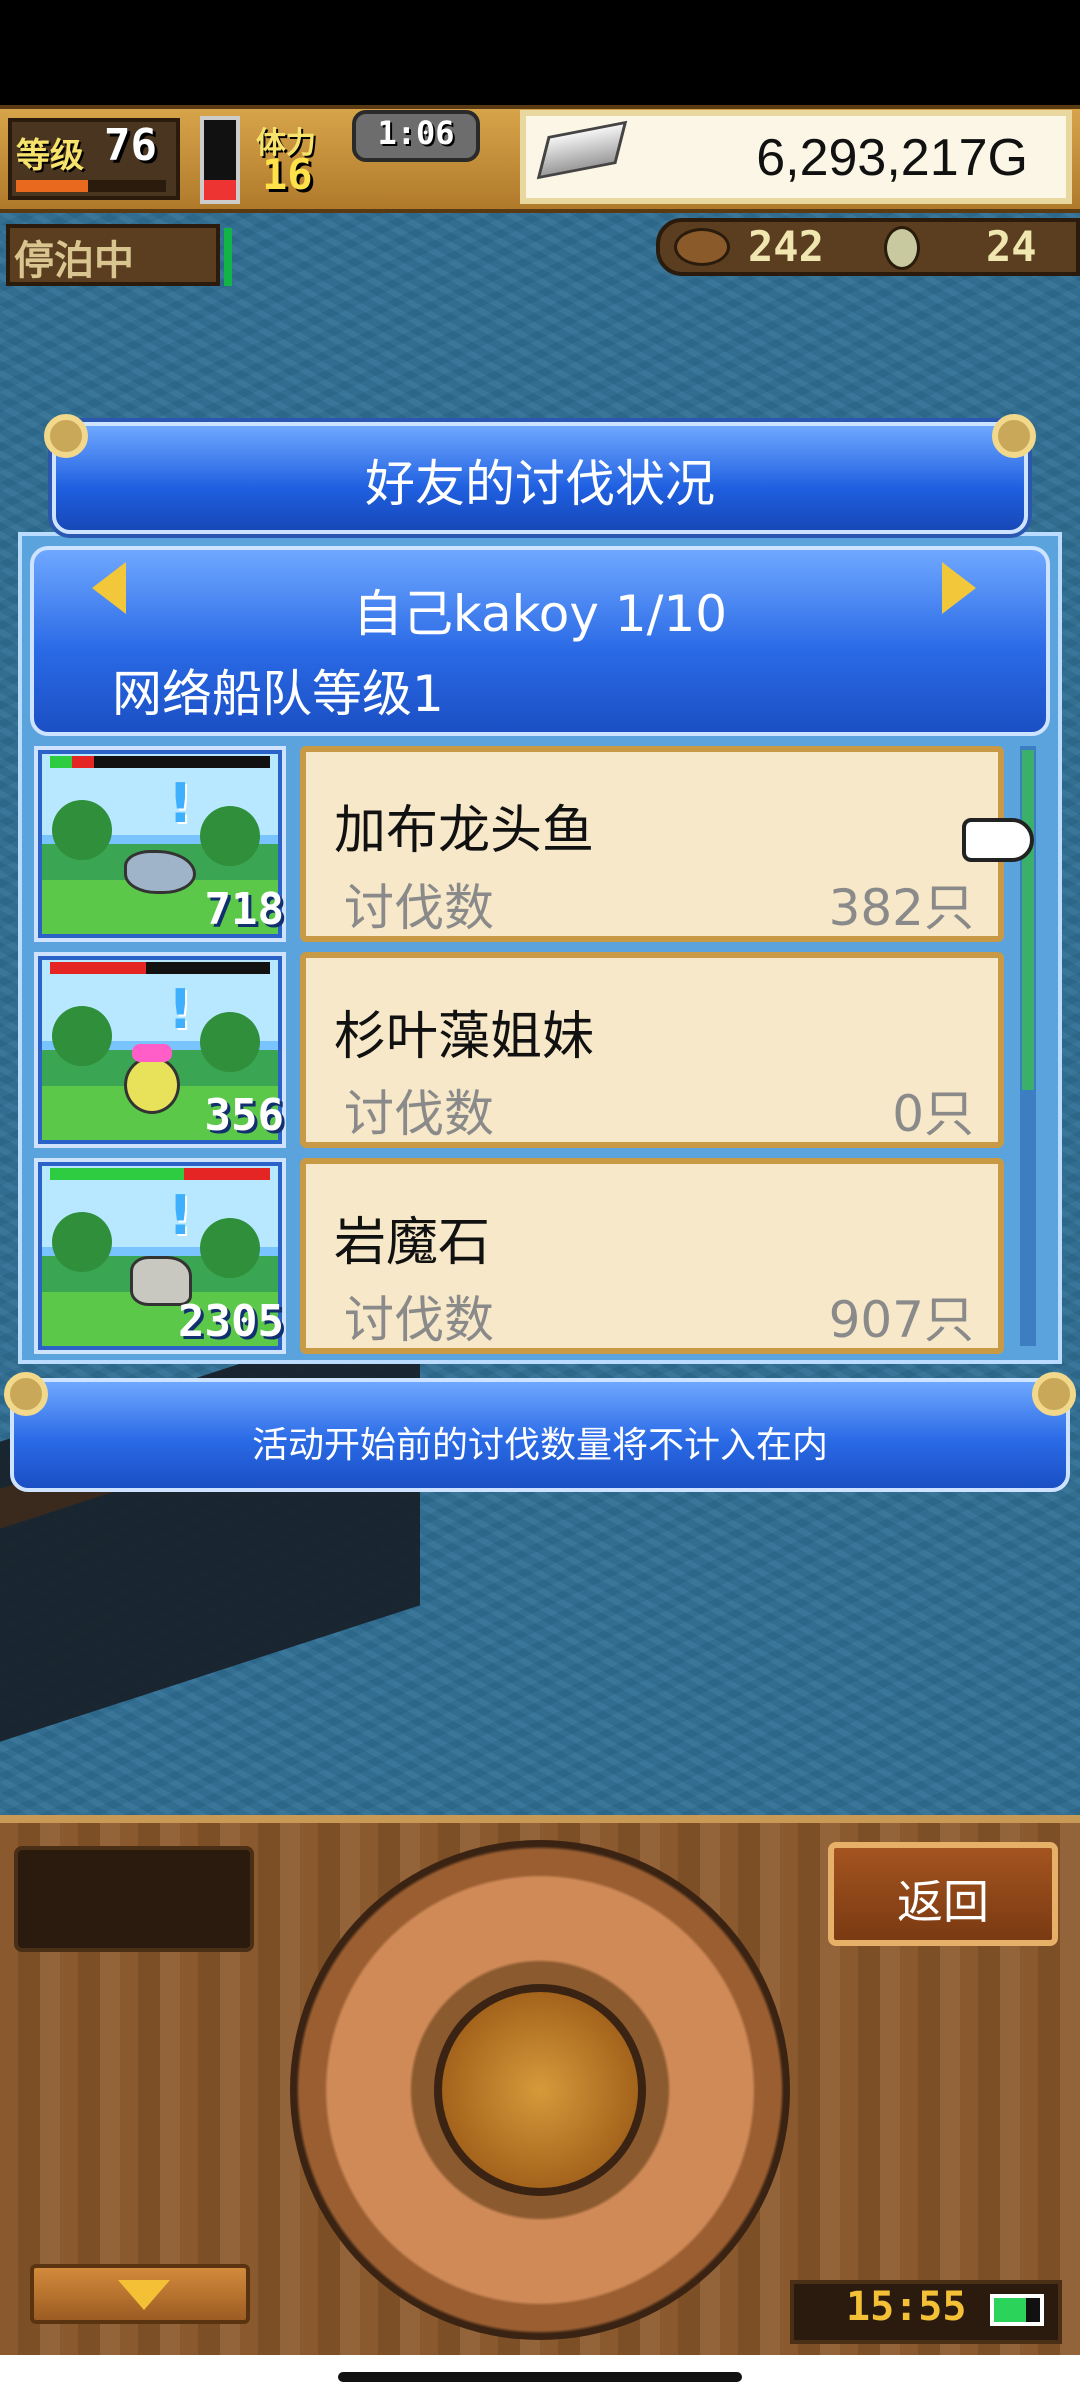 The width and height of the screenshot is (1080, 2400). What do you see at coordinates (144, 2295) in the screenshot?
I see `down-arrow-icon` at bounding box center [144, 2295].